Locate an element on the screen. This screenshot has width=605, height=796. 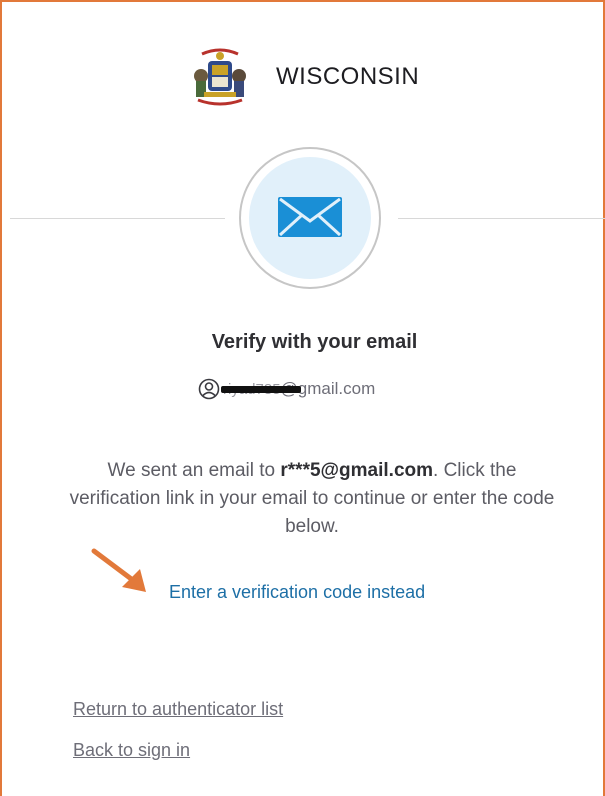
brand-header: WISCONSIN is located at coordinates (303, 77).